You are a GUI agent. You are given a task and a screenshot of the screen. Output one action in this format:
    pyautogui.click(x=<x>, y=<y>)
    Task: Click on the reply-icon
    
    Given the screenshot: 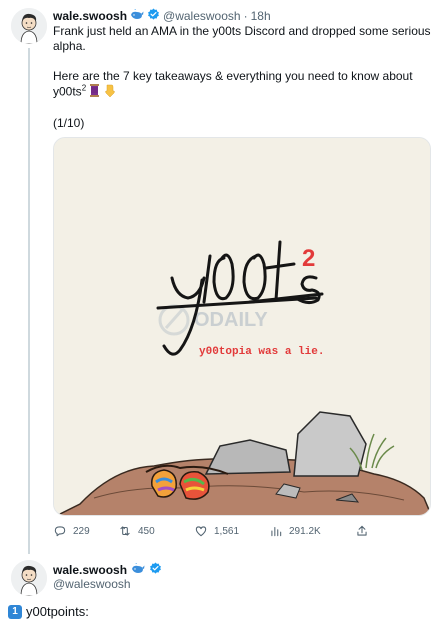 What is the action you would take?
    pyautogui.click(x=60, y=531)
    